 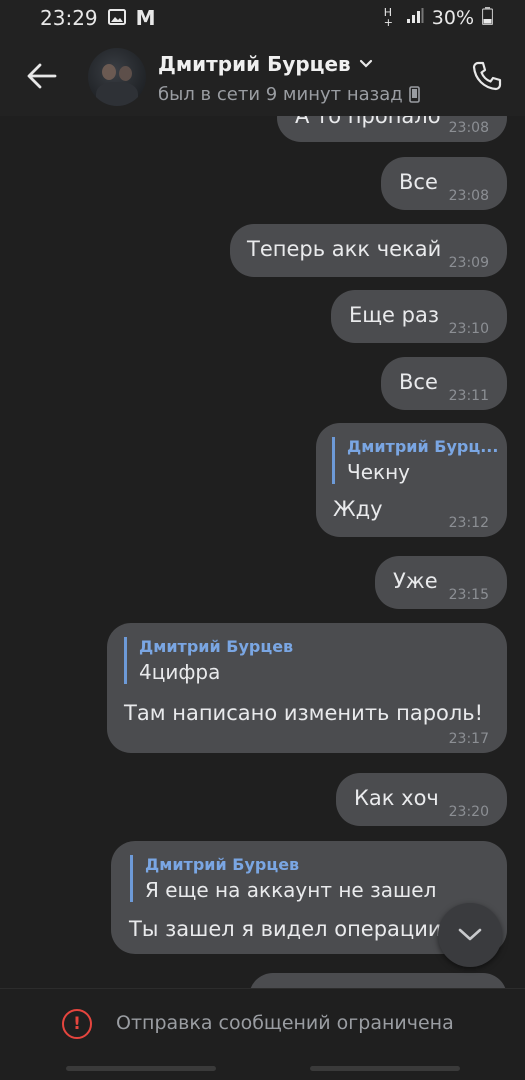 I want to click on reply-quote: Дмитрий Бурцев 4цифра, so click(x=208, y=660).